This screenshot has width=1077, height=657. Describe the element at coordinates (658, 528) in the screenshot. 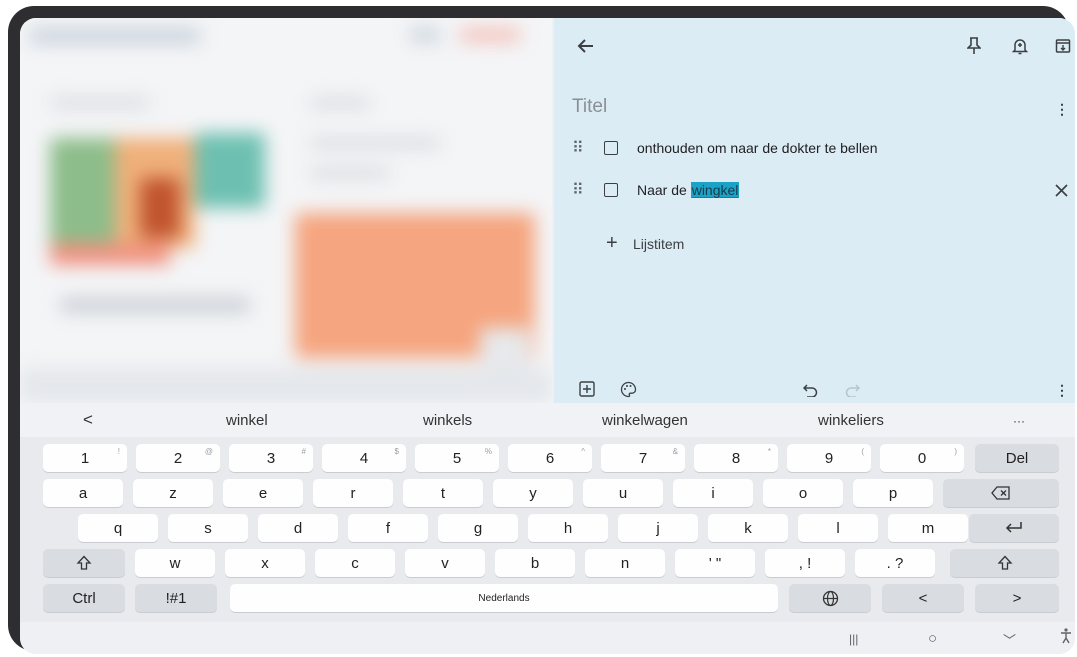

I see `key-j: j` at that location.